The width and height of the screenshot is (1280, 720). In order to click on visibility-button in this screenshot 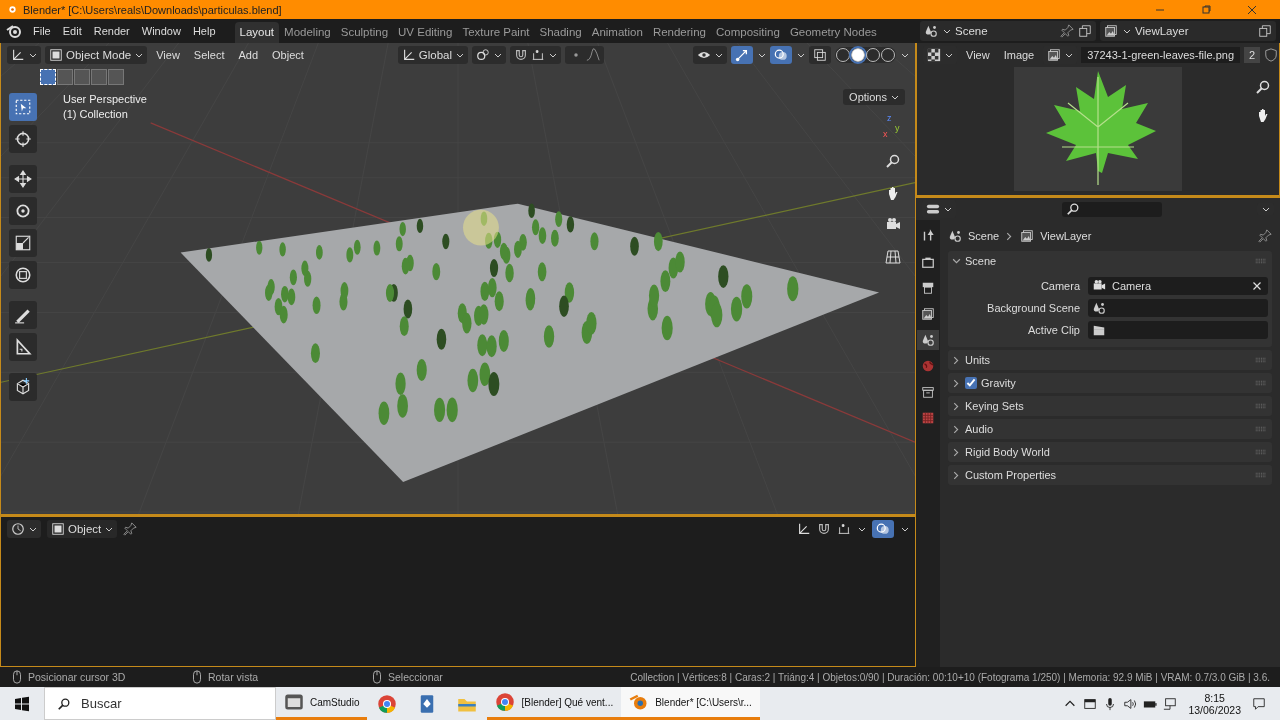, I will do `click(710, 55)`.